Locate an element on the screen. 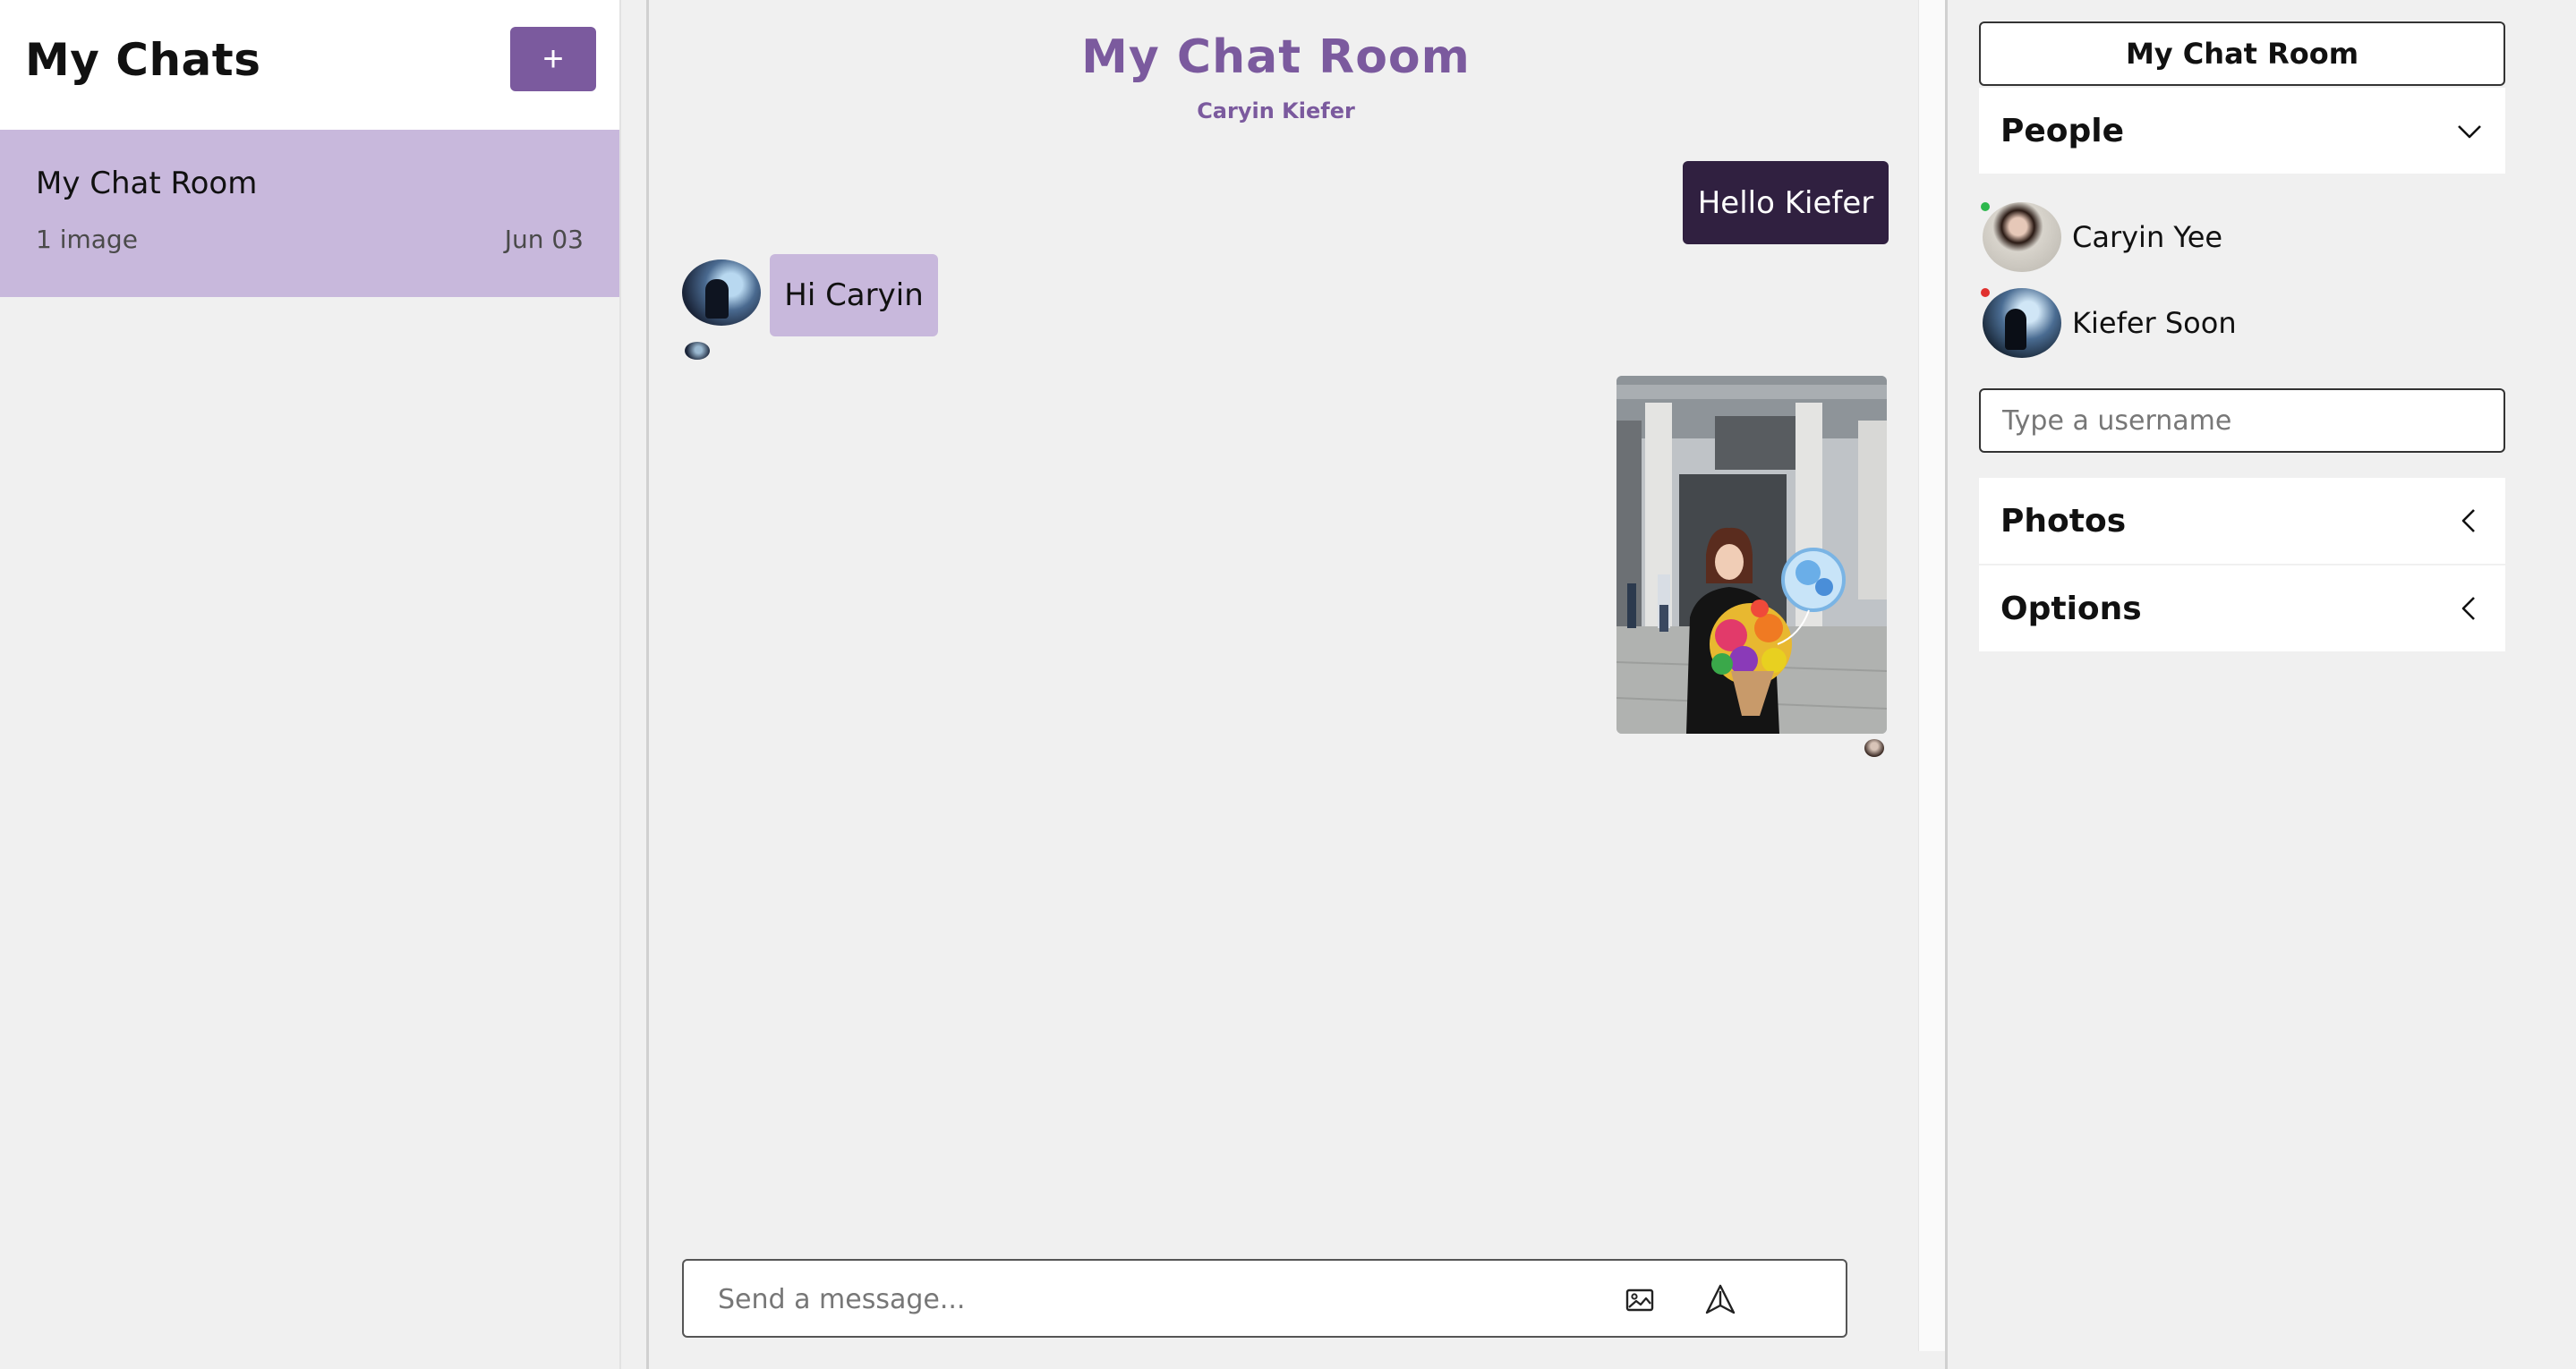 This screenshot has height=1369, width=2576. chat-feed-scrollbar is located at coordinates (1931, 675).